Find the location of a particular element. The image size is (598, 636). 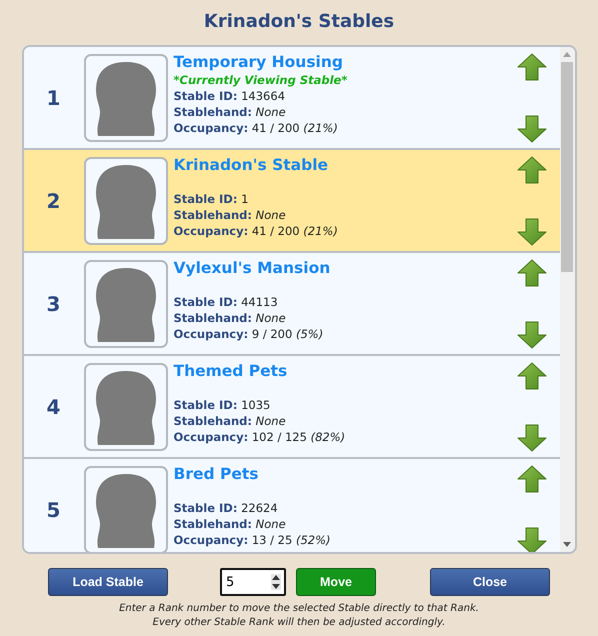

stable-name: Bred Pets is located at coordinates (343, 474).